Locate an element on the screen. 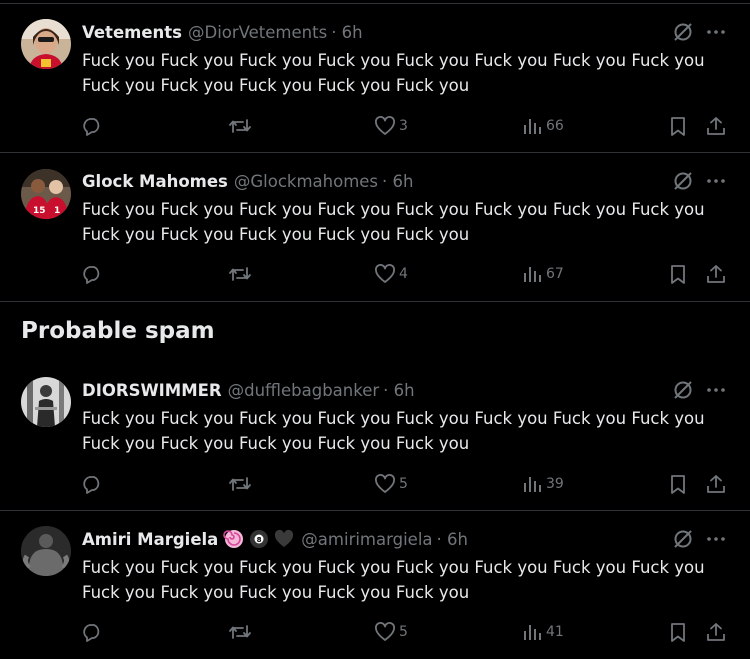  avatar: 15 1 is located at coordinates (46, 194).